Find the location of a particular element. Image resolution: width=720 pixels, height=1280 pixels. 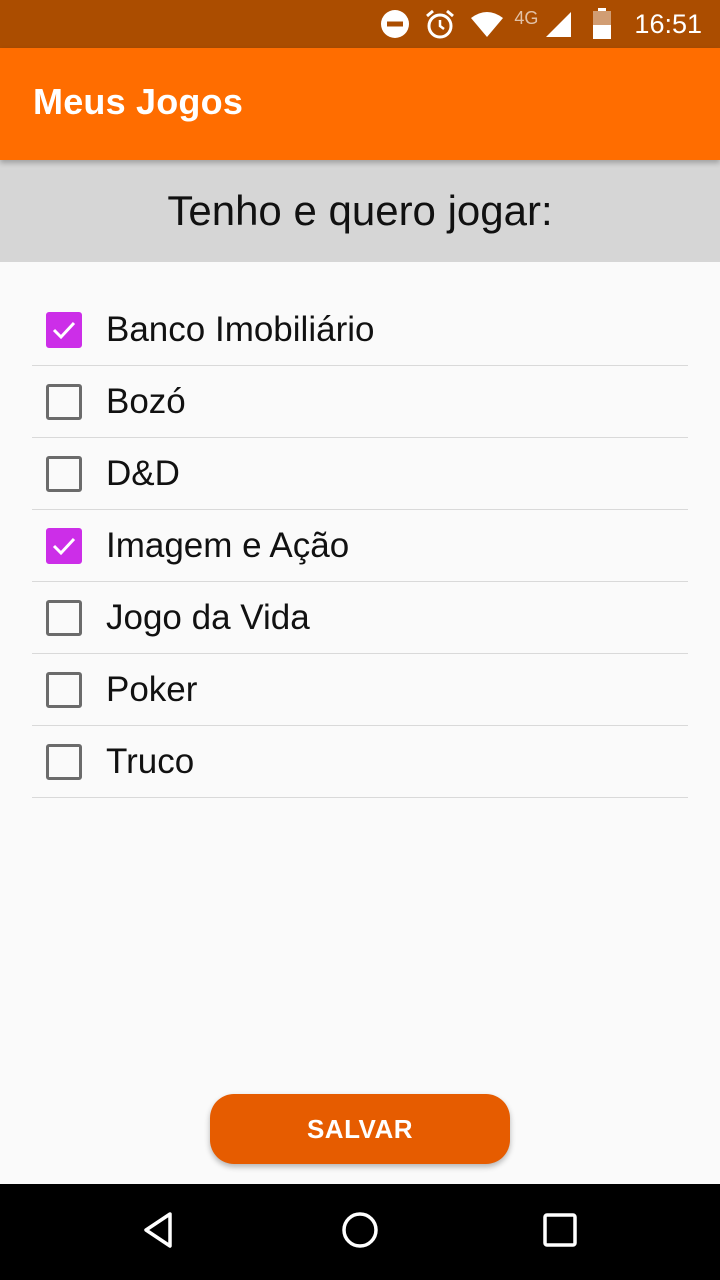

app-title: Meus Jogos is located at coordinates (138, 101).